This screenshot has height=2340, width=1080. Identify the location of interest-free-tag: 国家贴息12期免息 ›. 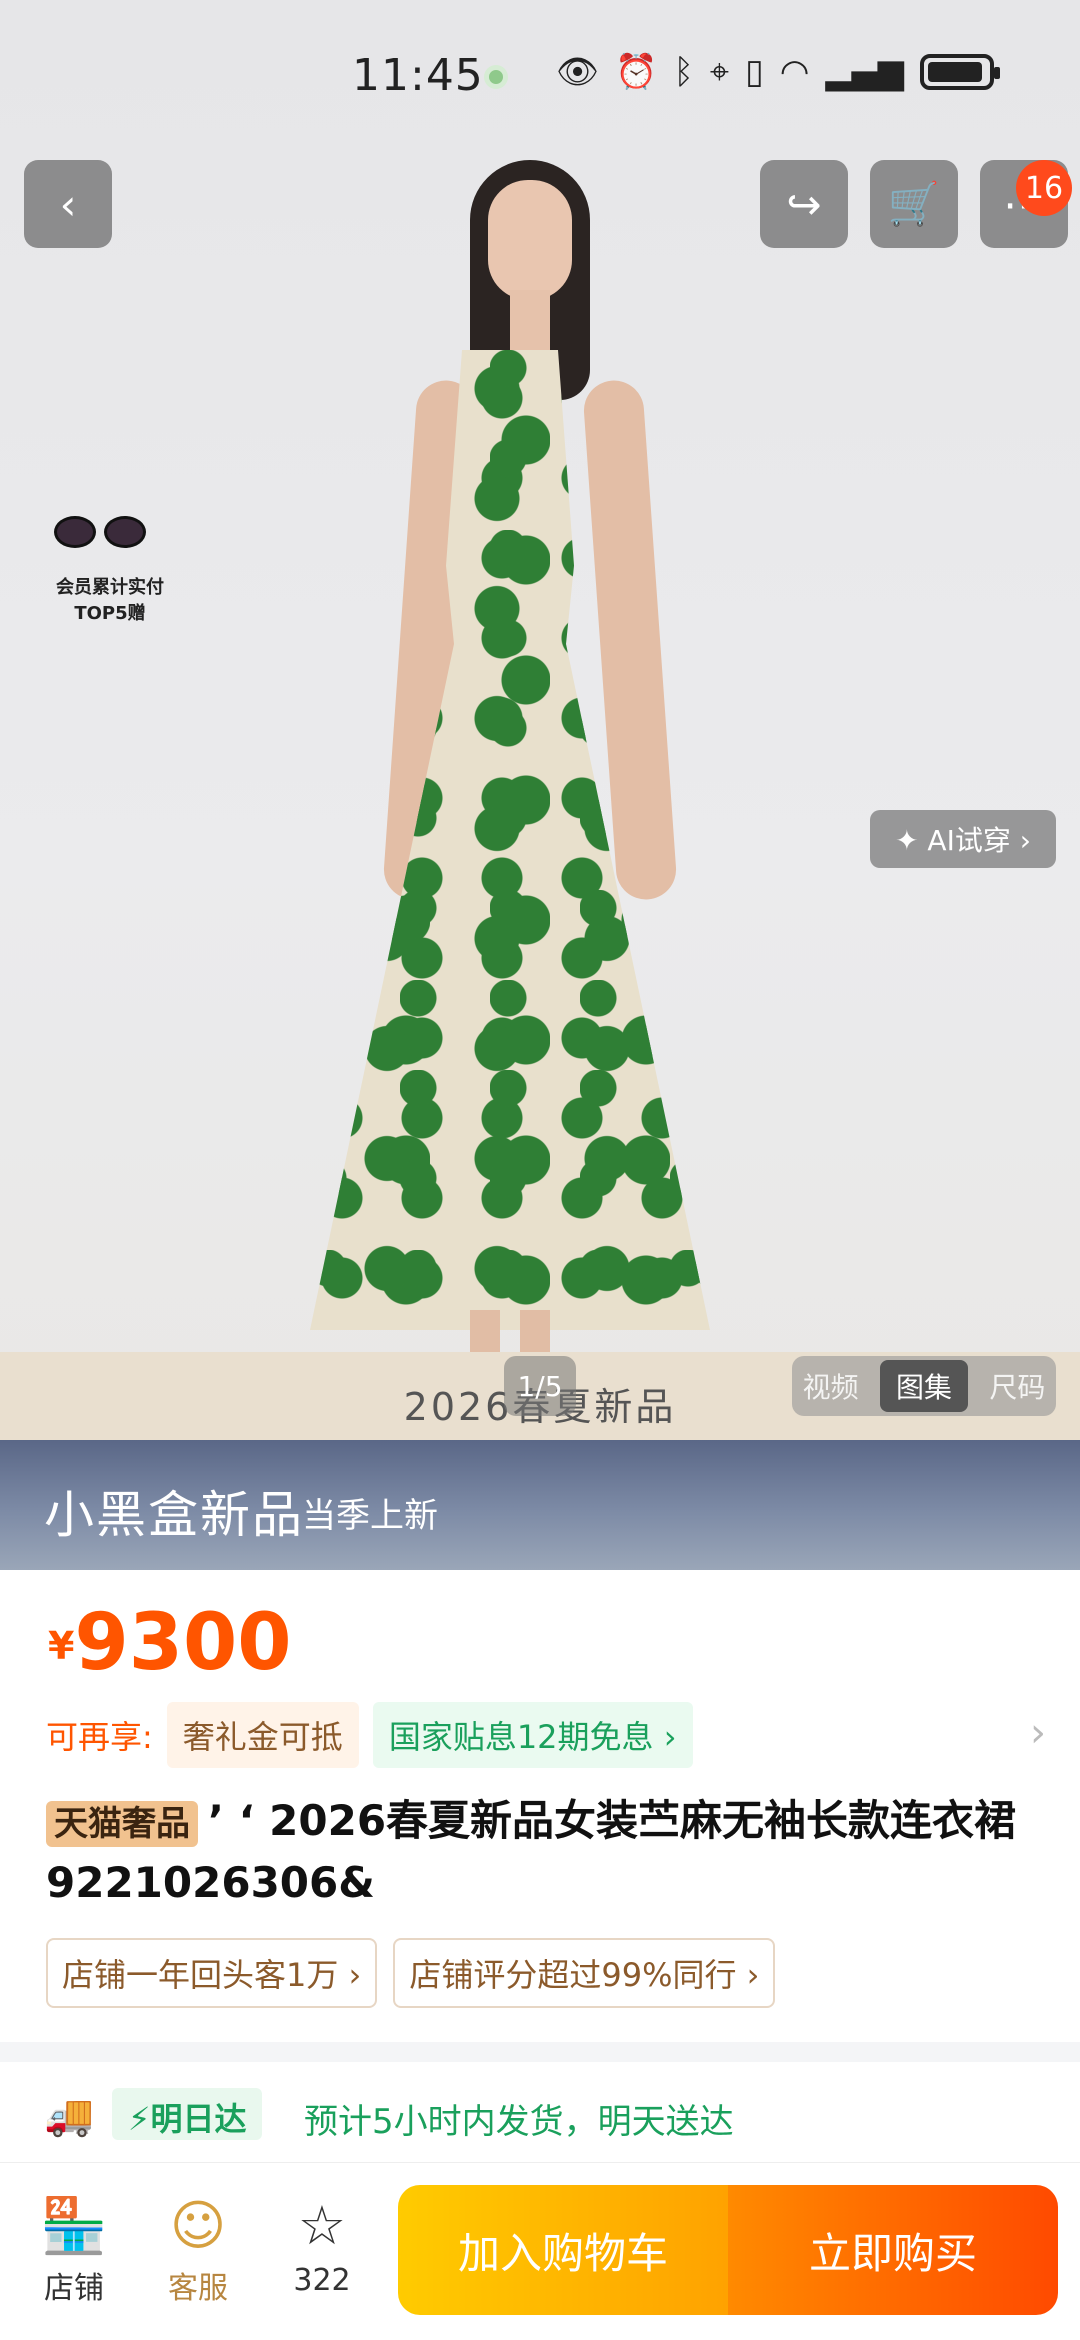
(532, 1735).